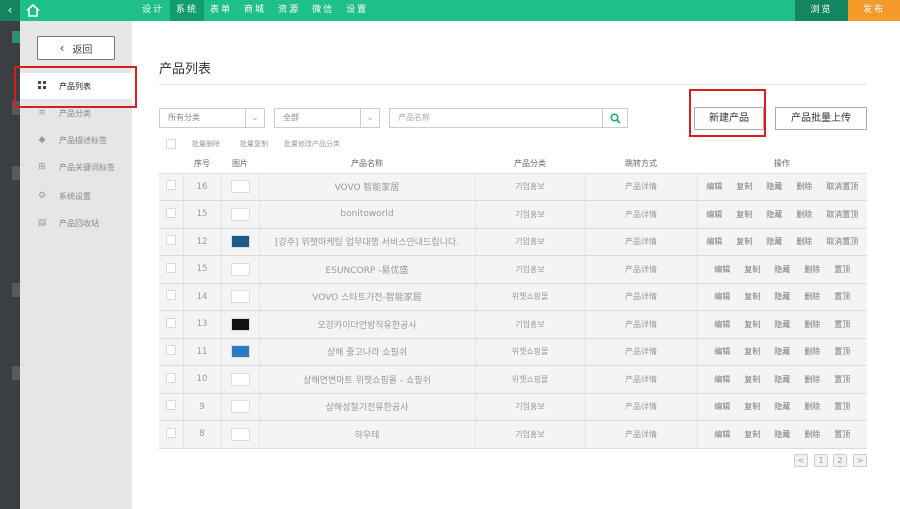 This screenshot has height=509, width=900. What do you see at coordinates (821, 10) in the screenshot?
I see `preview-button: 浏览` at bounding box center [821, 10].